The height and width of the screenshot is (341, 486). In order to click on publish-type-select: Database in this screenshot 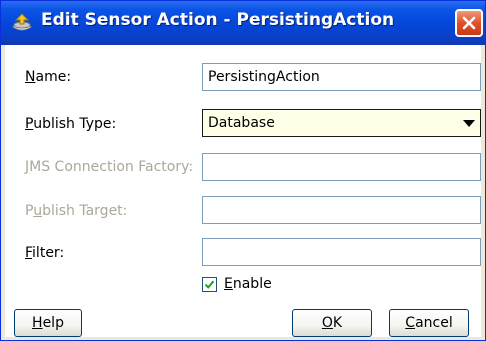, I will do `click(341, 123)`.